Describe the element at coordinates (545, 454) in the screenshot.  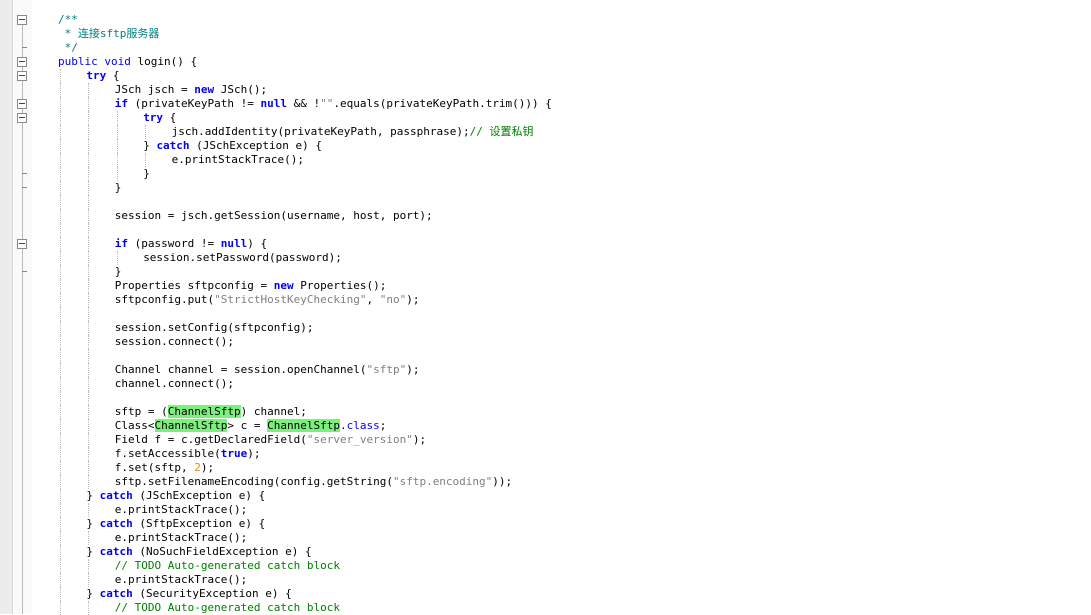
I see `code-line: f.setAccessible(true);` at that location.